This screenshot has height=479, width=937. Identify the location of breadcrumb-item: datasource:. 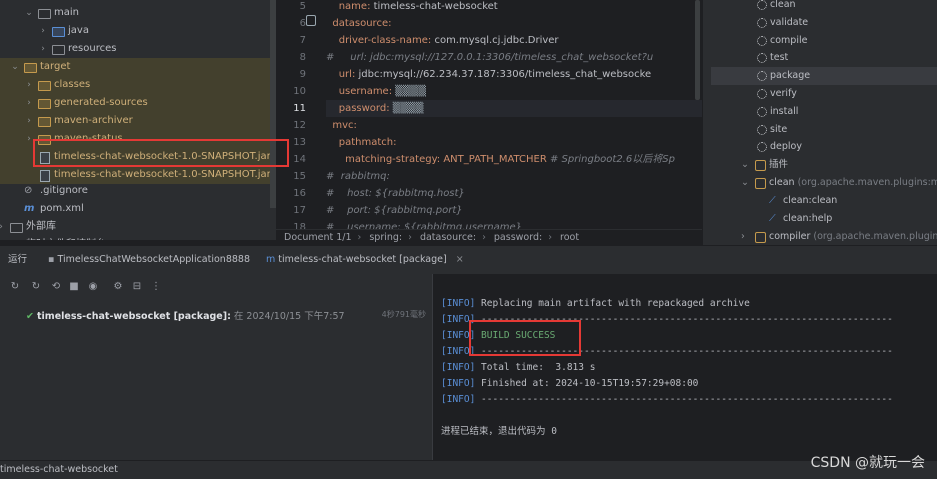
(448, 237).